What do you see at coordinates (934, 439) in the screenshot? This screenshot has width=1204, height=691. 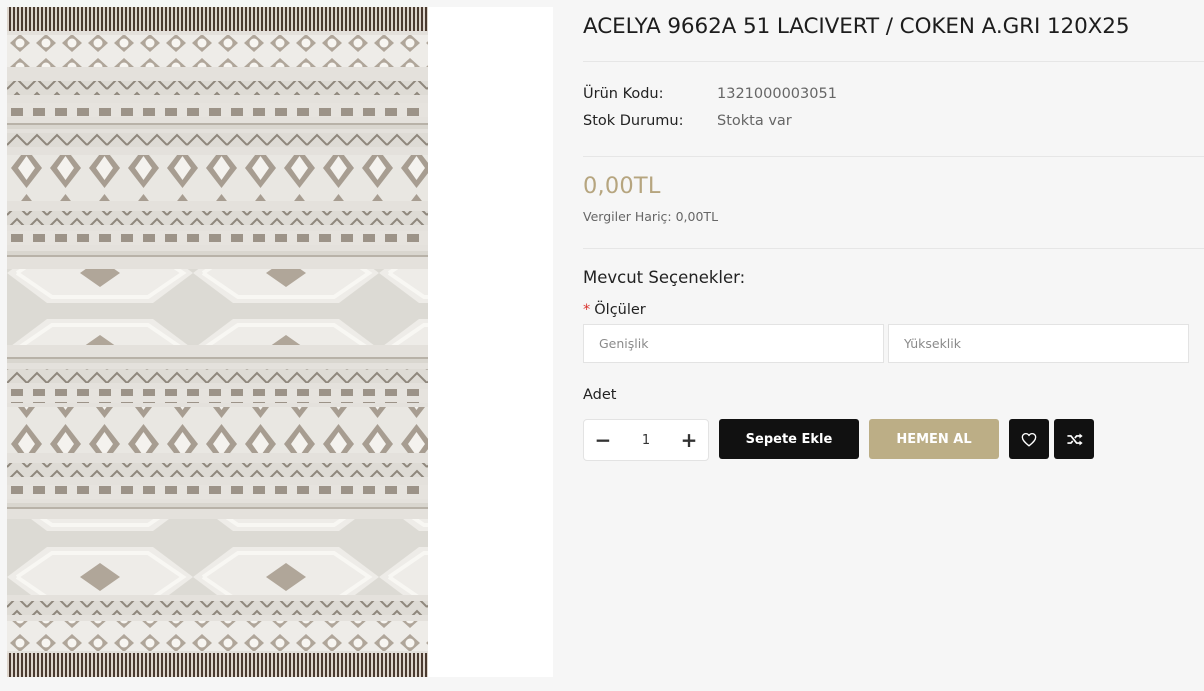 I see `buy-now-button: HEMEN AL` at bounding box center [934, 439].